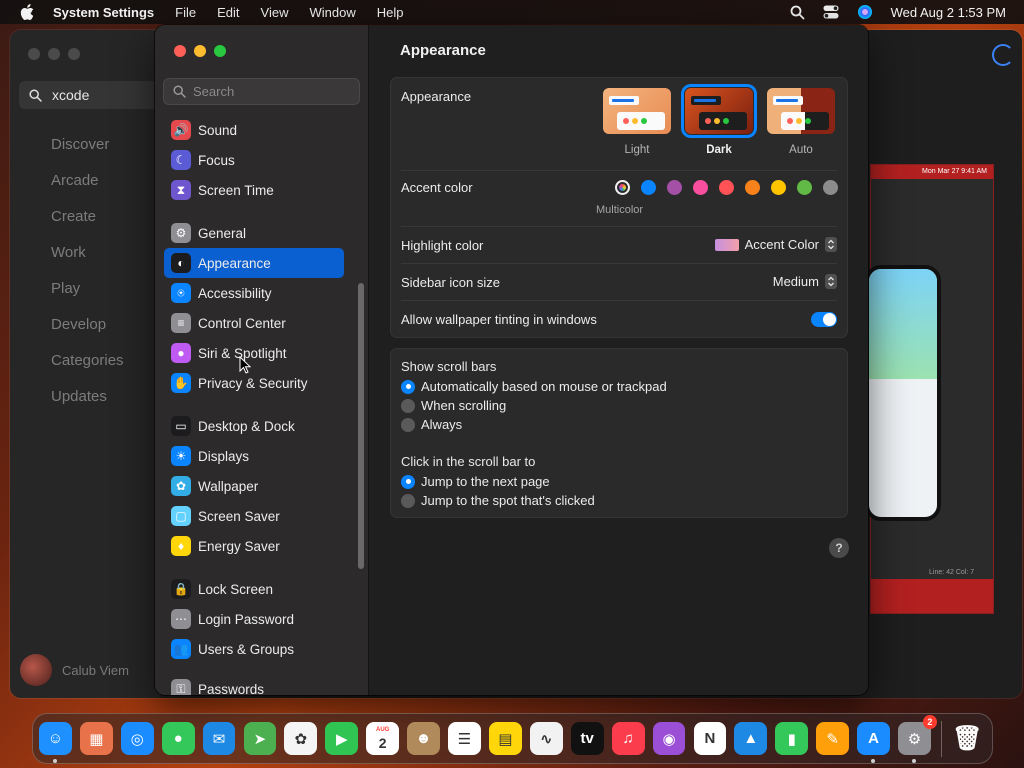  What do you see at coordinates (96, 738) in the screenshot?
I see `launchpad-icon: ▦` at bounding box center [96, 738].